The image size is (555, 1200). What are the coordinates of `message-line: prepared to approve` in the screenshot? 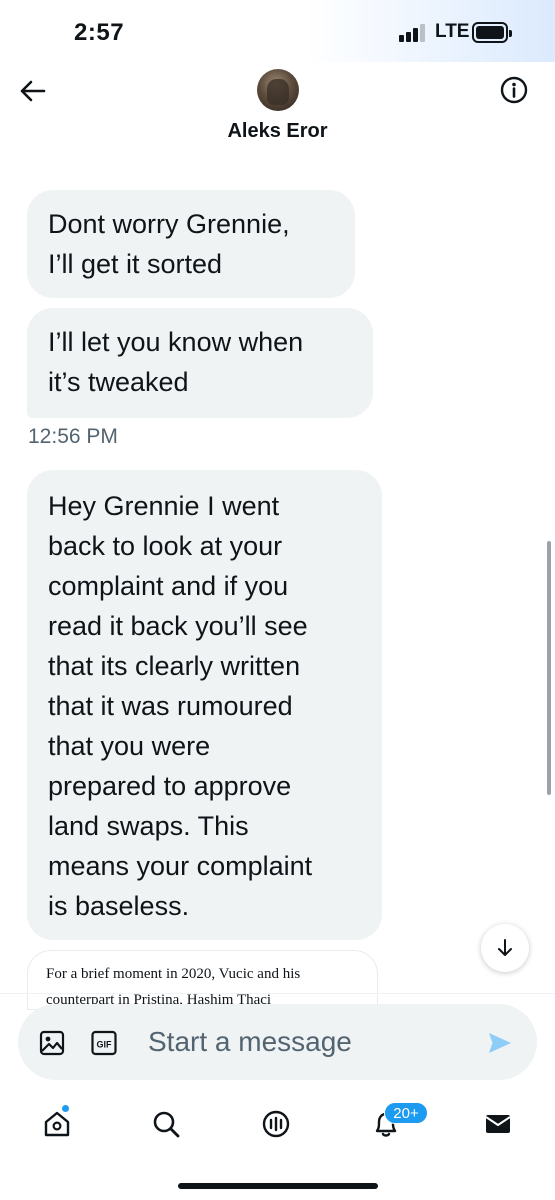 It's located at (170, 786).